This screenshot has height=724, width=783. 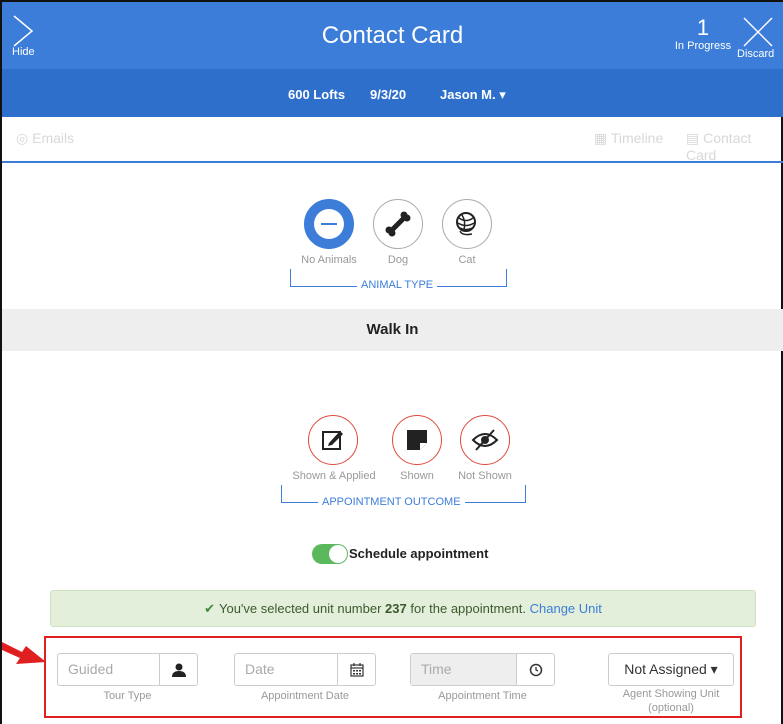 I want to click on schedule-appointment-toggle, so click(x=330, y=554).